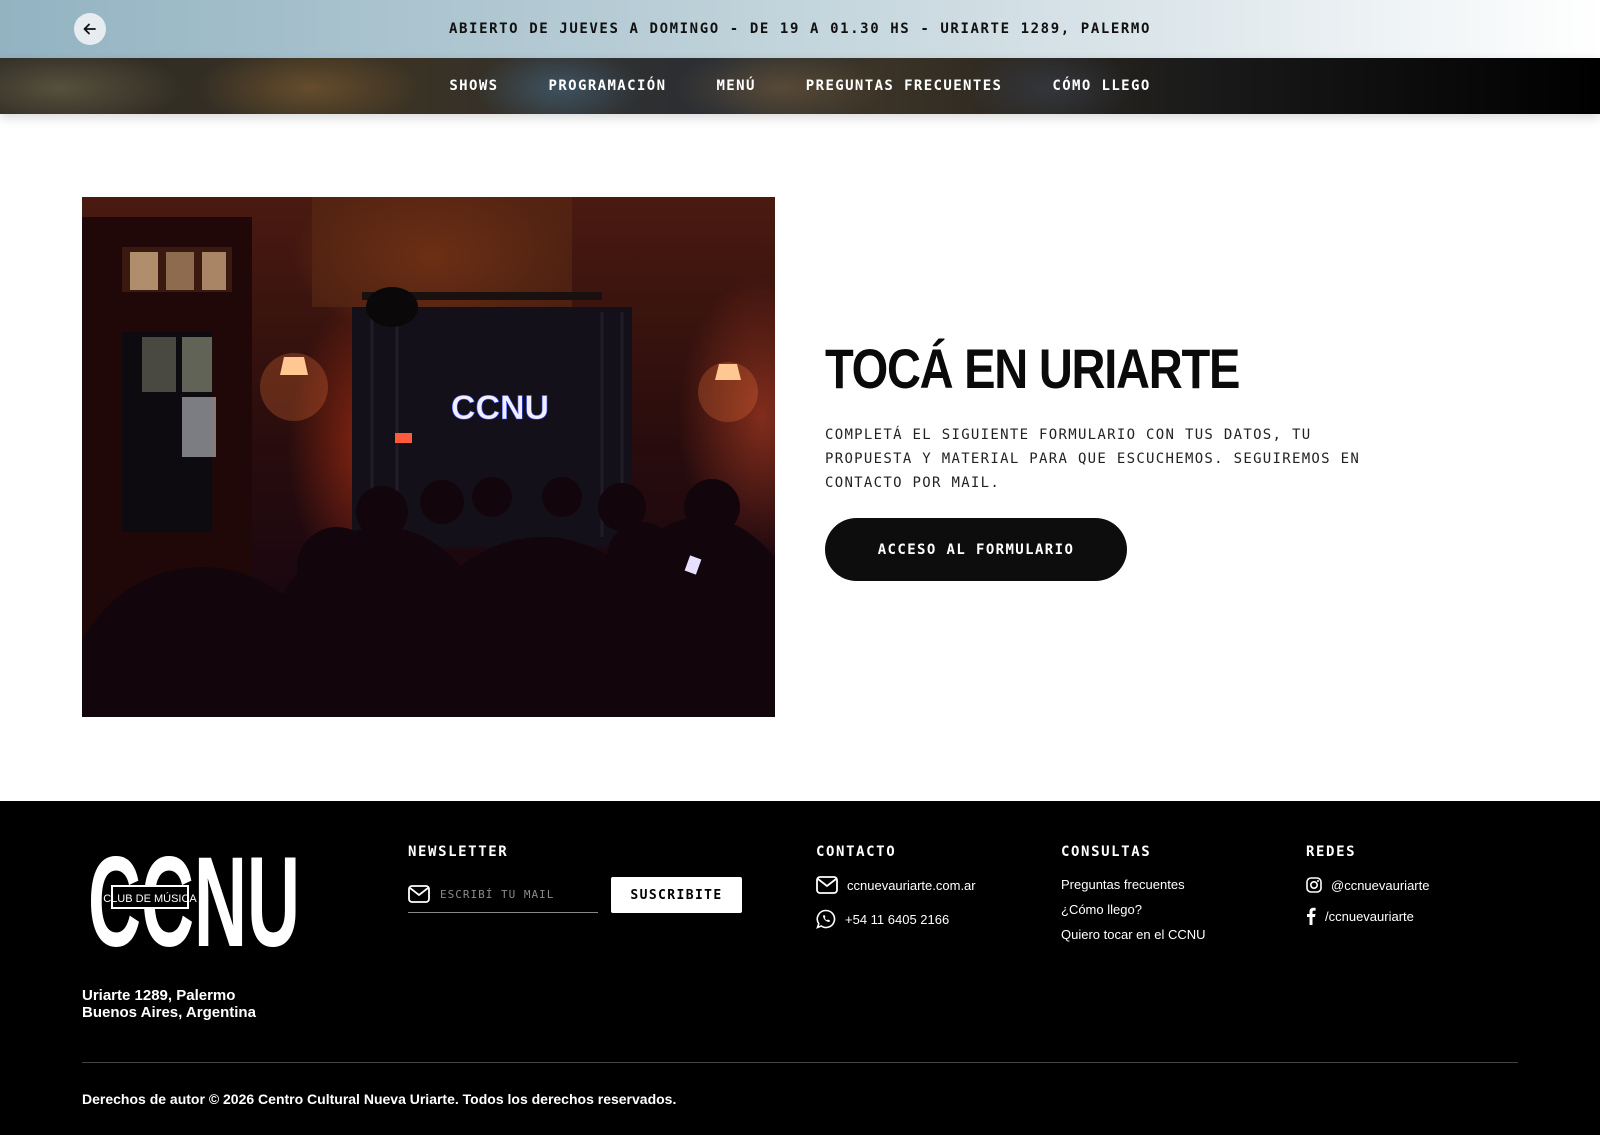  Describe the element at coordinates (150, 898) in the screenshot. I see `logo-badge: CLUB DE MÚSICA` at that location.